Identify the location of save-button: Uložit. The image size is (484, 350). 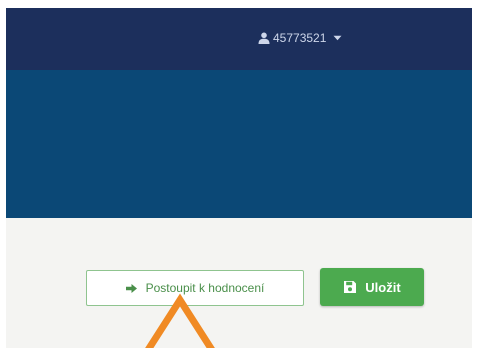
(372, 287).